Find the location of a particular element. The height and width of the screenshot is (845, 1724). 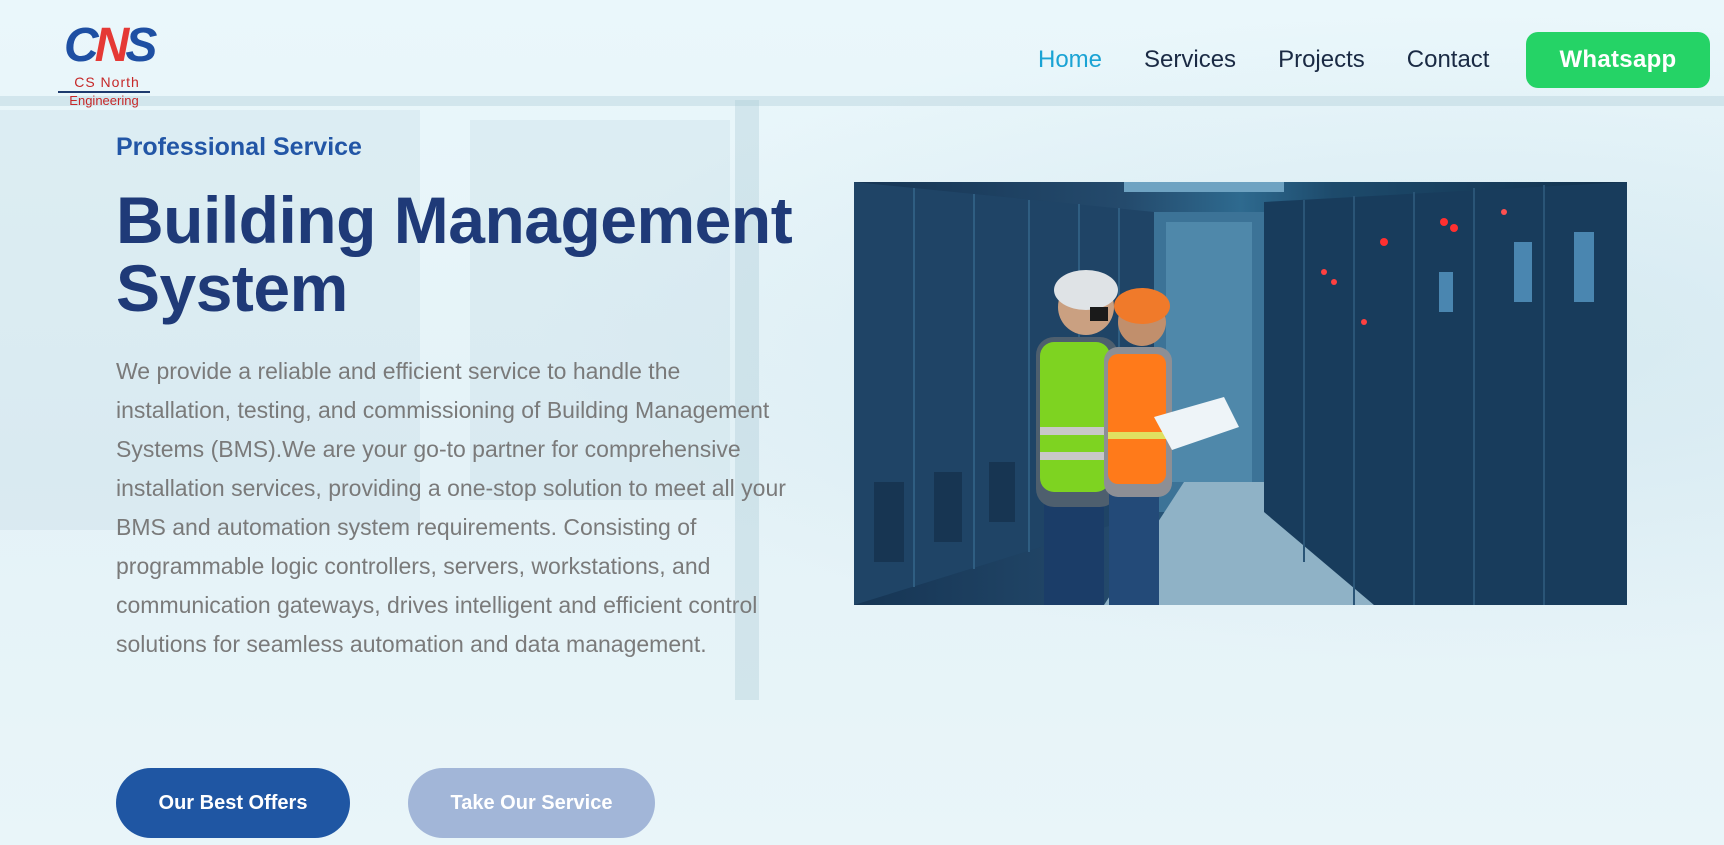

hero-title: Building Management System is located at coordinates (461, 254).